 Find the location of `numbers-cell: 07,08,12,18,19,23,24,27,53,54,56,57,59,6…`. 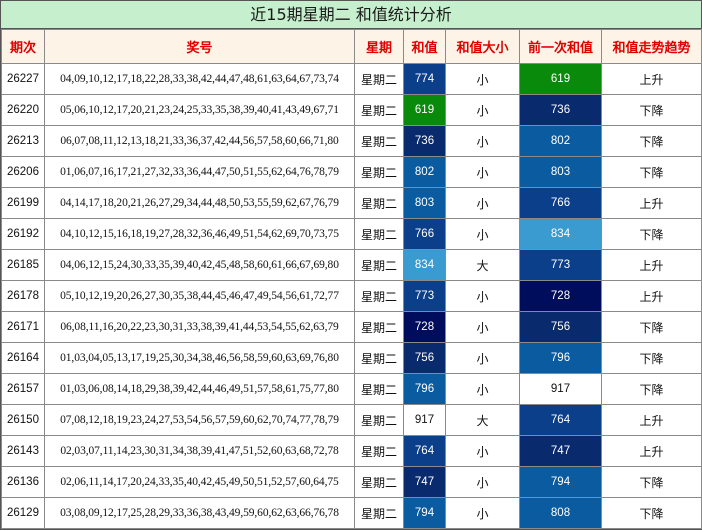

numbers-cell: 07,08,12,18,19,23,24,27,53,54,56,57,59,6… is located at coordinates (199, 420).